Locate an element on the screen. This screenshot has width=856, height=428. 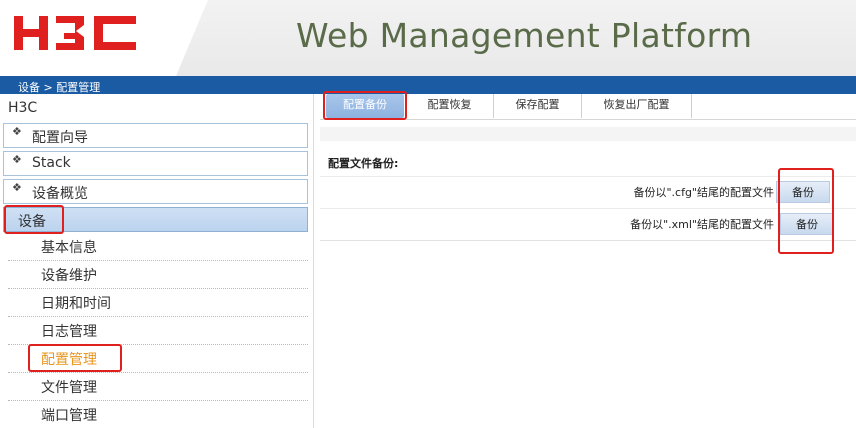
sidebar-group-label: 设备 is located at coordinates (32, 222).